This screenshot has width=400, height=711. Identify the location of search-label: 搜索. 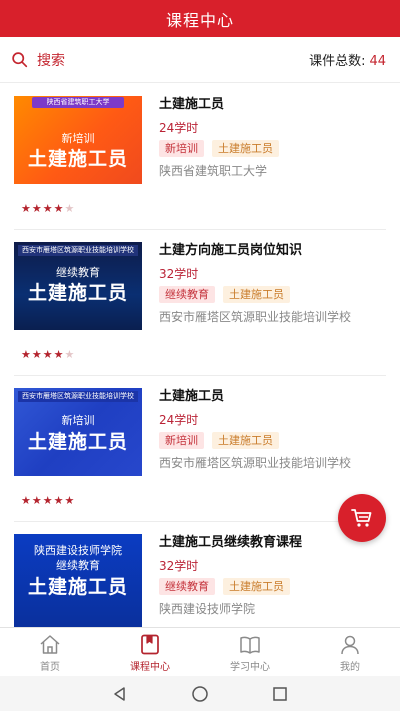
(51, 60).